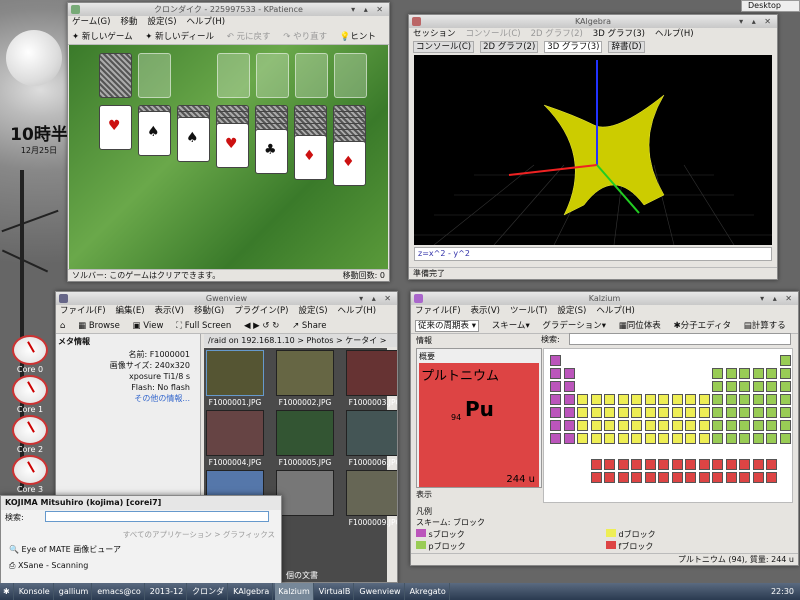  Describe the element at coordinates (557, 34) in the screenshot. I see `menu-2d: 2D グラフ(2)` at that location.